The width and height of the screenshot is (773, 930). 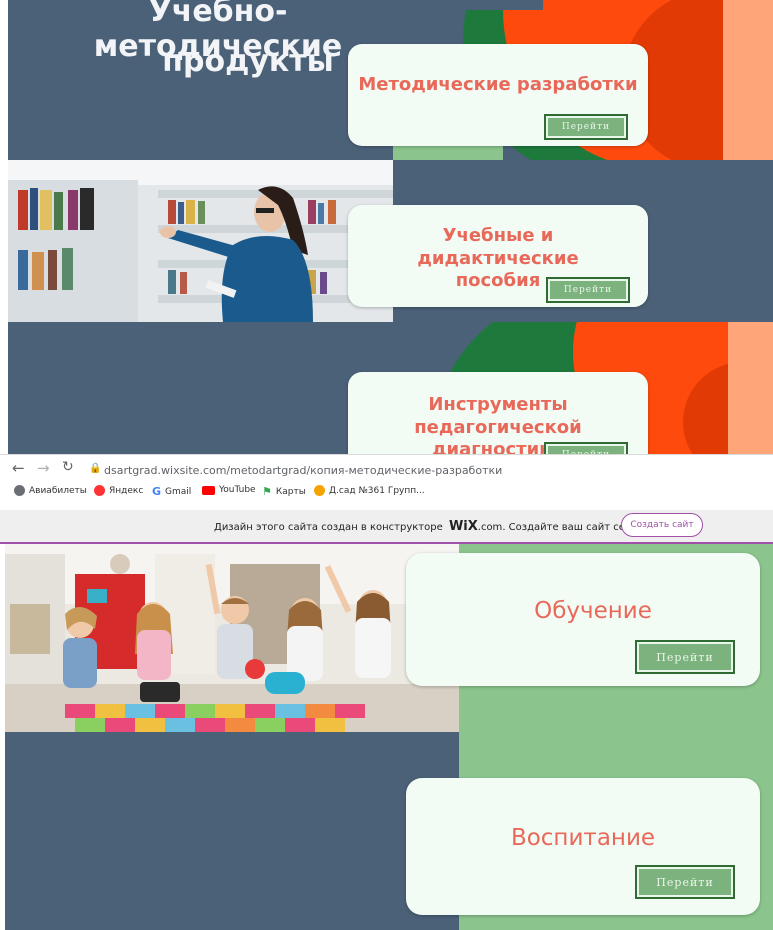 I want to click on lock-icon: 🔒, so click(x=95, y=468).